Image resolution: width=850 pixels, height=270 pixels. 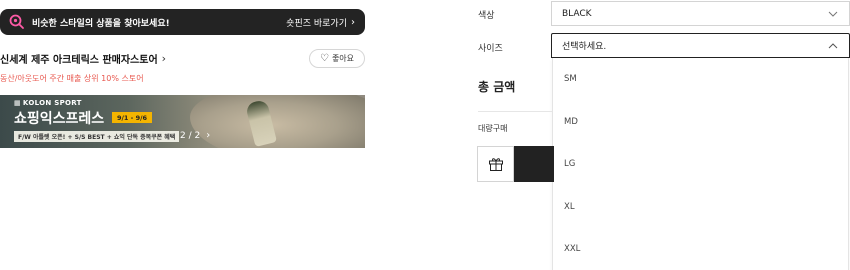 What do you see at coordinates (700, 45) in the screenshot?
I see `size-select: 선택하세요.` at bounding box center [700, 45].